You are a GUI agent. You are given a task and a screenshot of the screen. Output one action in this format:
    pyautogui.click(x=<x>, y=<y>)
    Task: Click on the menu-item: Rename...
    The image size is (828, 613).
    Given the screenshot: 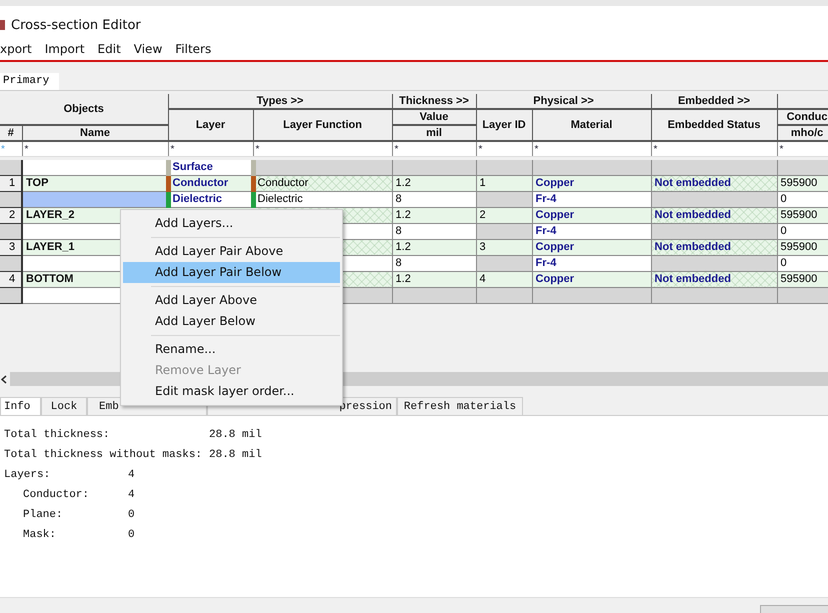 What is the action you would take?
    pyautogui.click(x=231, y=349)
    